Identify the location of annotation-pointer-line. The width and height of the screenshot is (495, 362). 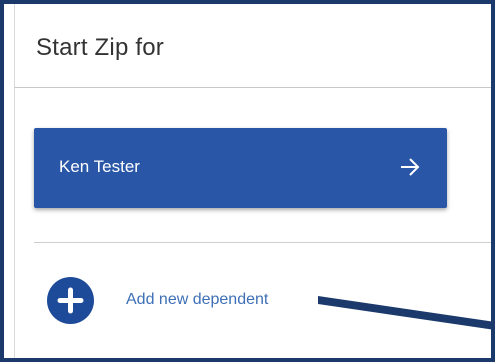
(404, 313).